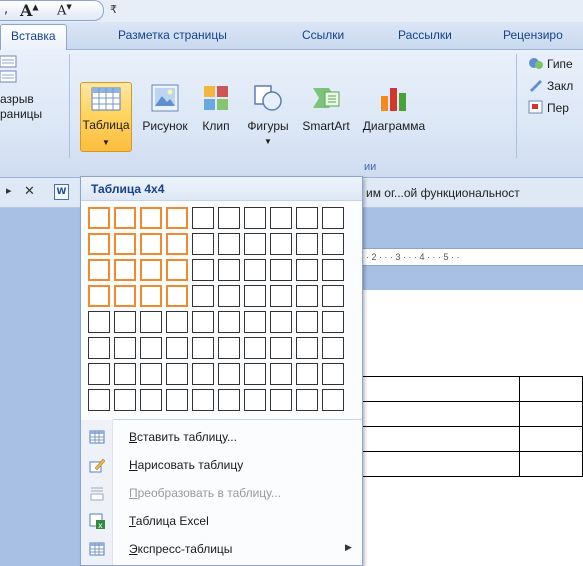 The height and width of the screenshot is (566, 583). I want to click on tab-page-layout: Разметка страницы, so click(172, 35).